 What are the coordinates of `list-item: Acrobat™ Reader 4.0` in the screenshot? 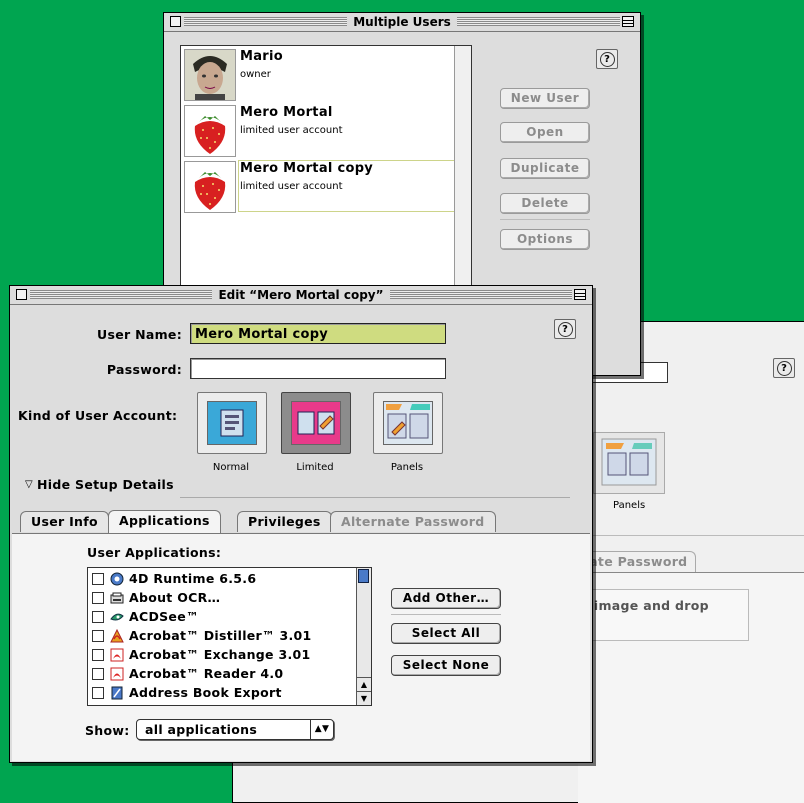 It's located at (187, 673).